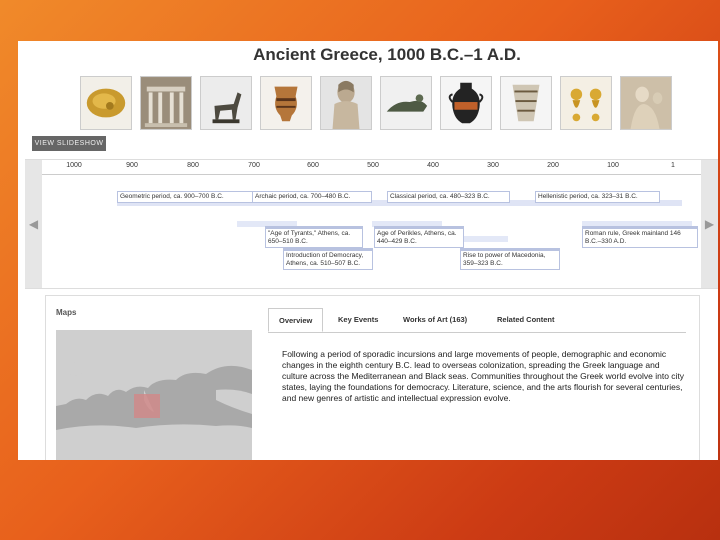 Image resolution: width=720 pixels, height=540 pixels. What do you see at coordinates (166, 103) in the screenshot?
I see `temple-model-thumbnail` at bounding box center [166, 103].